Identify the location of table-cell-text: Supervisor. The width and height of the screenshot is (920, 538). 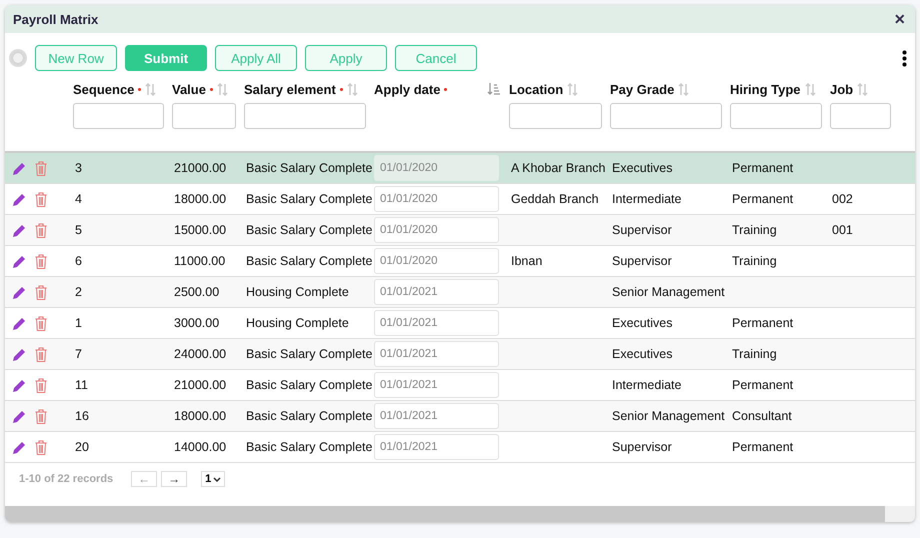
(641, 230).